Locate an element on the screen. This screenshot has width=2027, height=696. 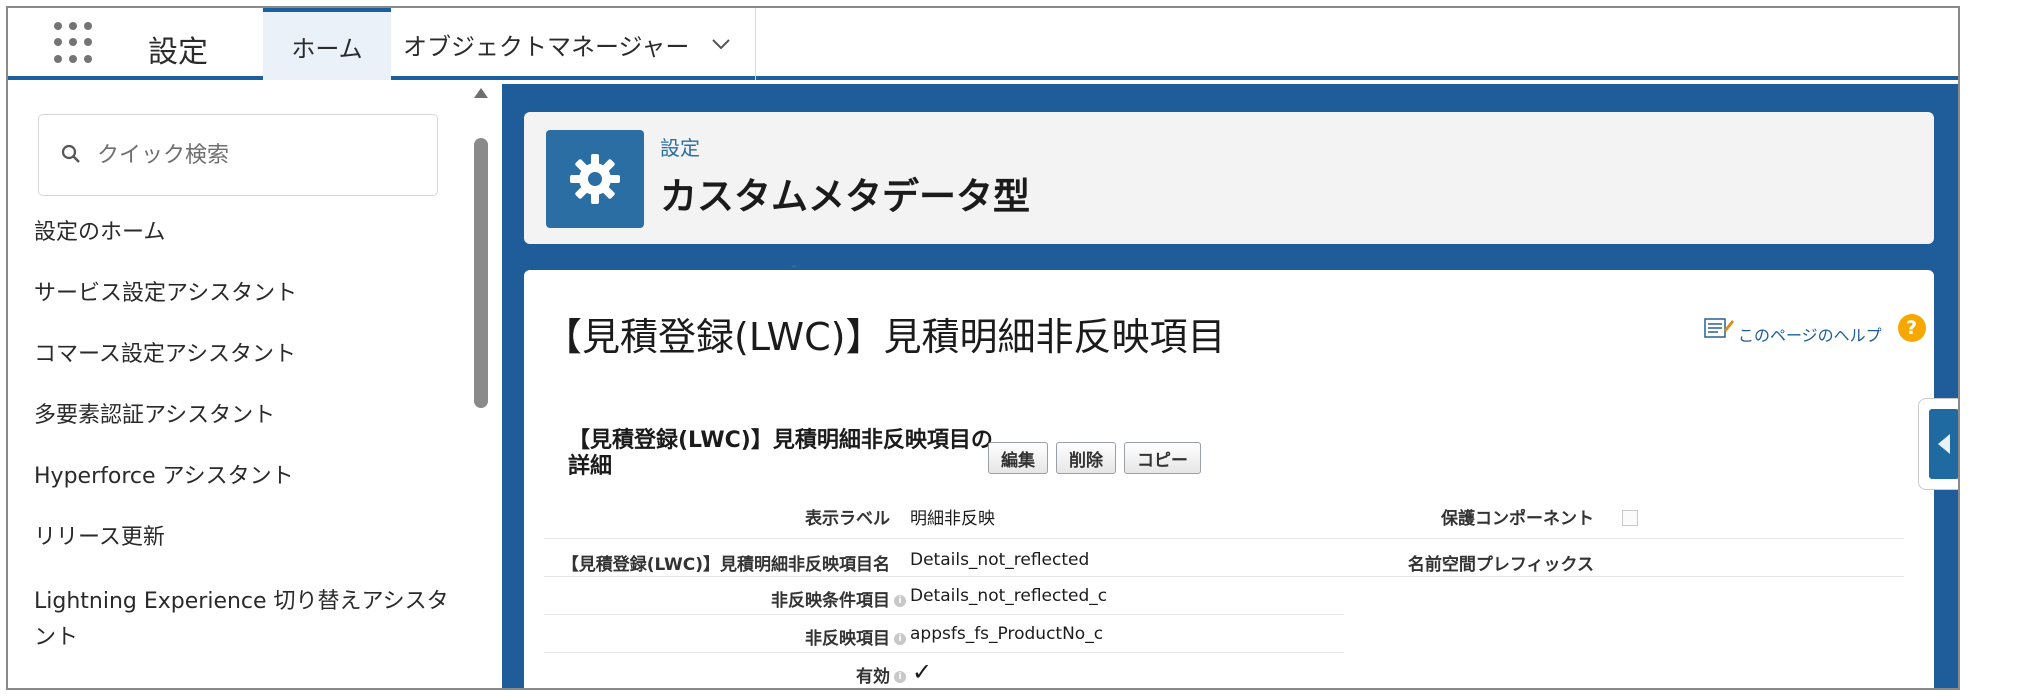
field-label-excluded-field: 非反映項目 i is located at coordinates (730, 636).